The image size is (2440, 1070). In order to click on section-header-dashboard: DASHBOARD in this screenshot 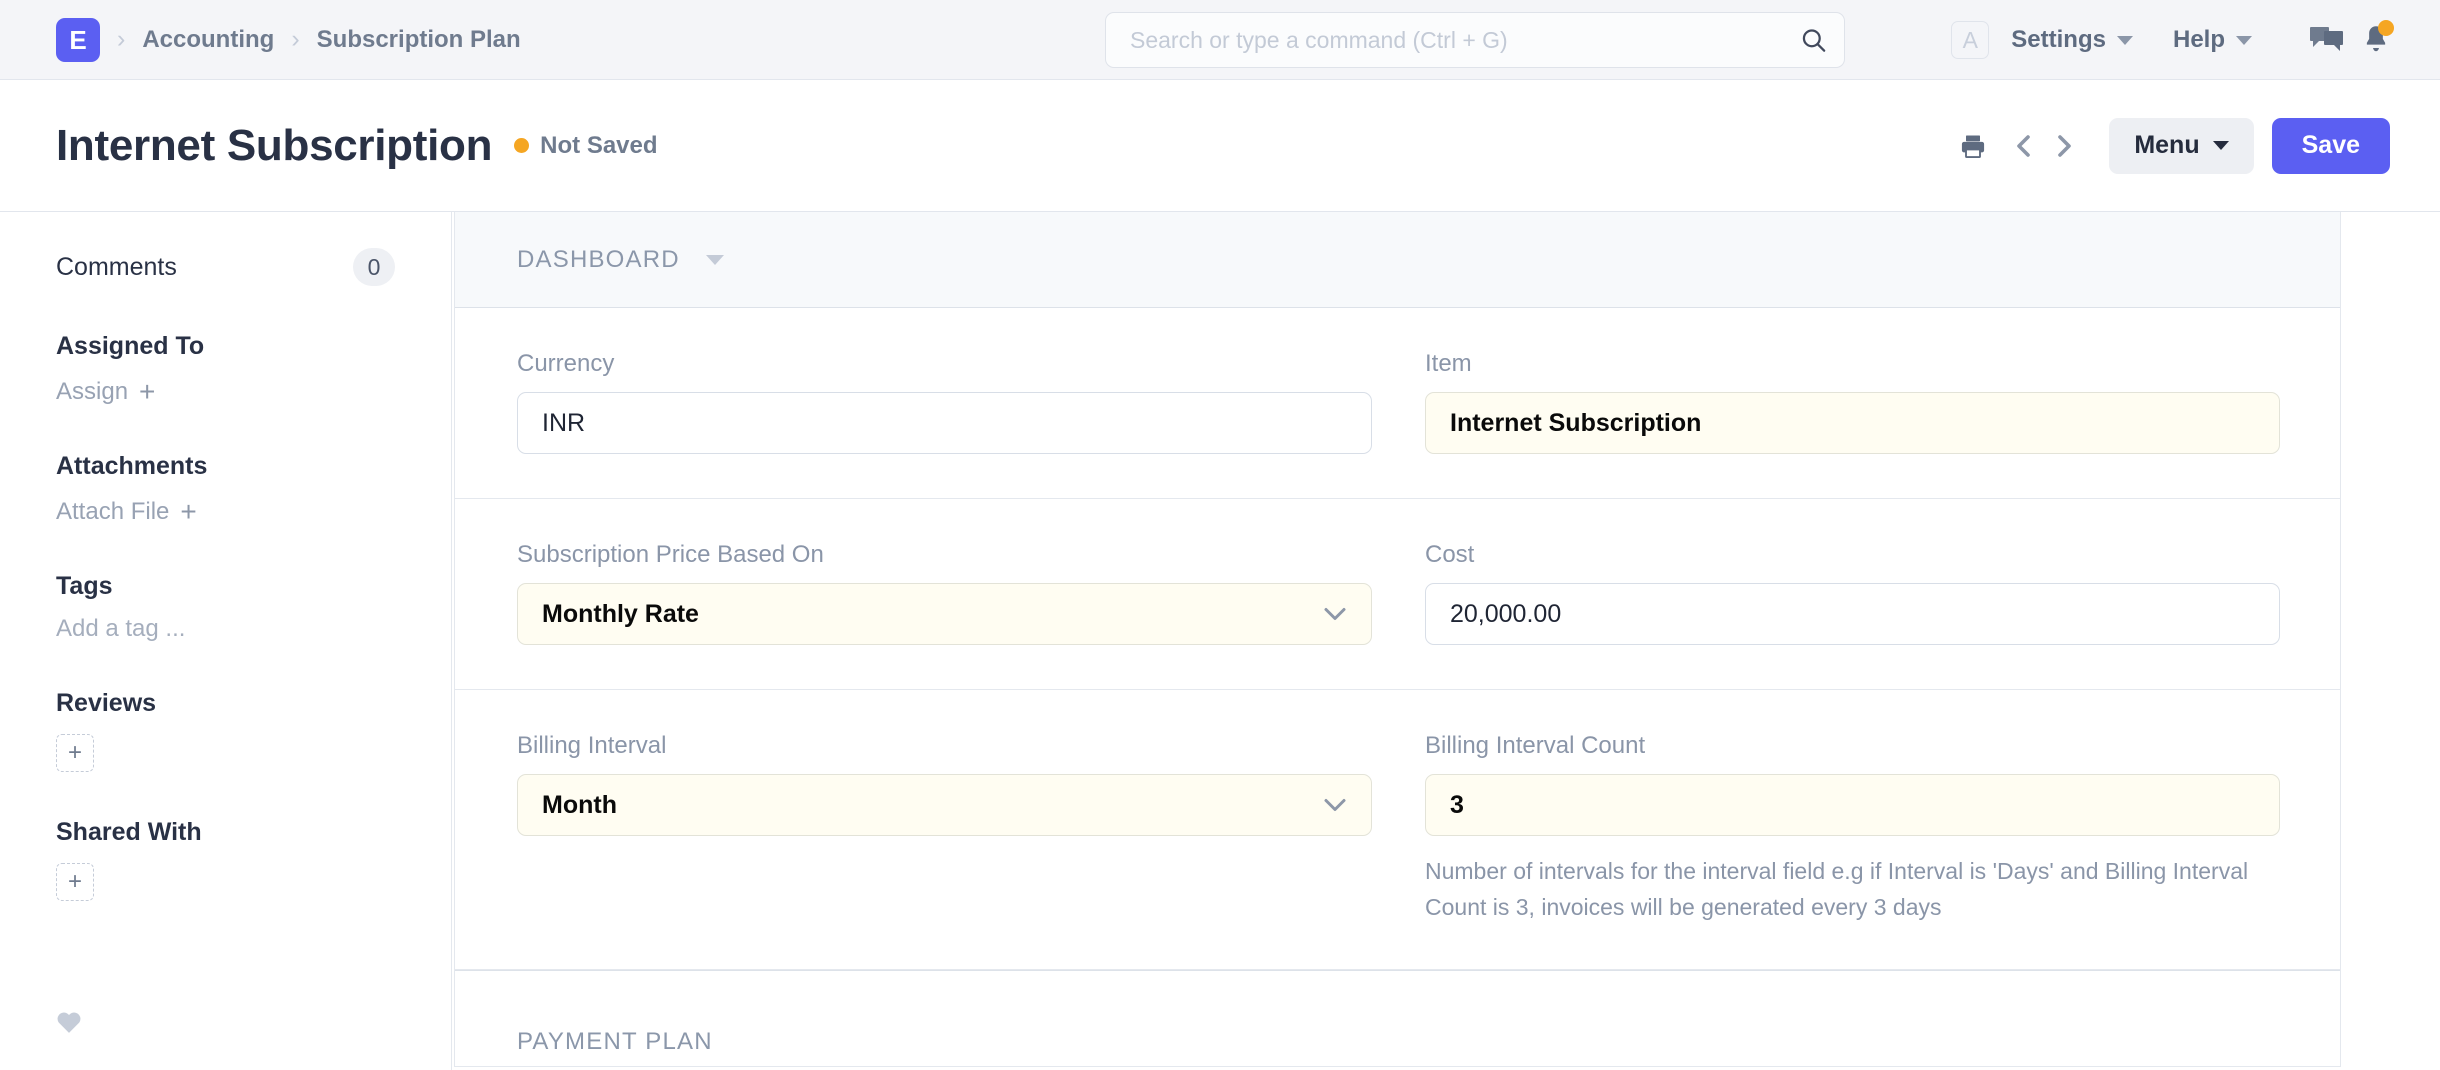, I will do `click(1397, 260)`.